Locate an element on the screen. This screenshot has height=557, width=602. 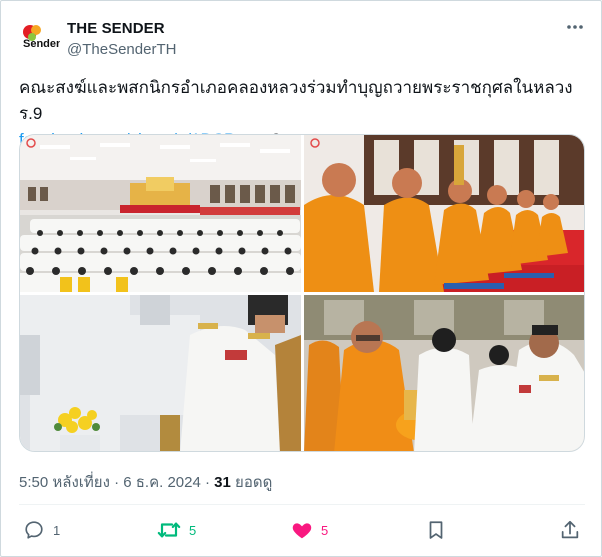
logo-wordmark: Sender is located at coordinates (41, 44).